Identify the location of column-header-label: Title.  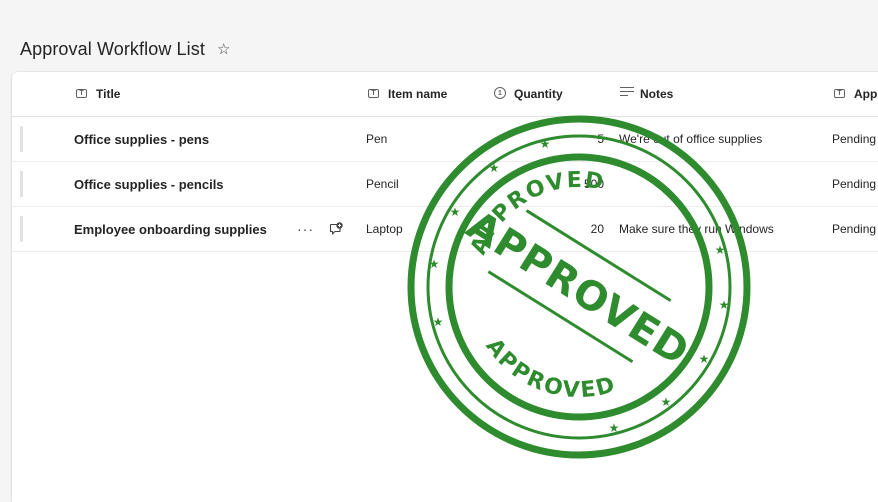
(108, 94).